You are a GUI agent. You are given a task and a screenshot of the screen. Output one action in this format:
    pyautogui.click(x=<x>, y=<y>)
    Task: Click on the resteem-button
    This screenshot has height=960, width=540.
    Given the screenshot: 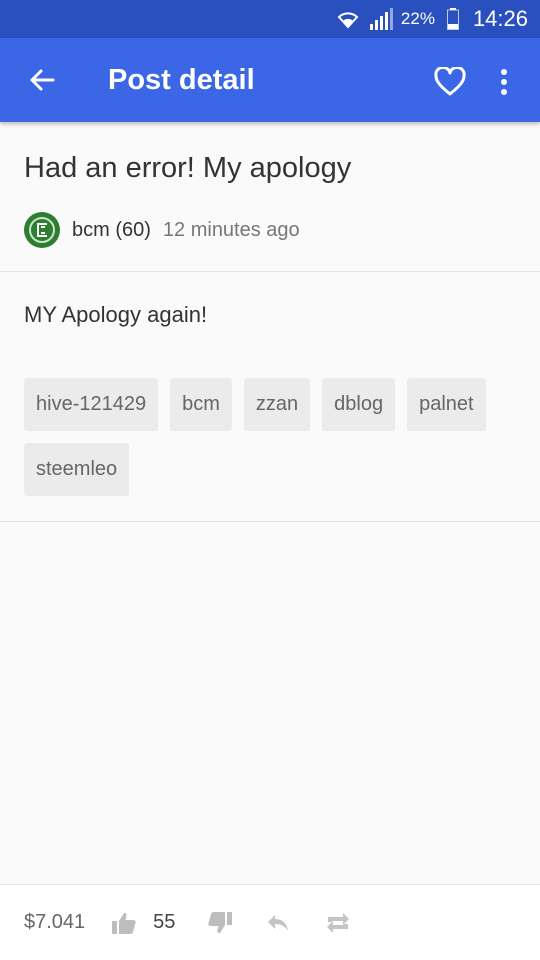 What is the action you would take?
    pyautogui.click(x=338, y=923)
    